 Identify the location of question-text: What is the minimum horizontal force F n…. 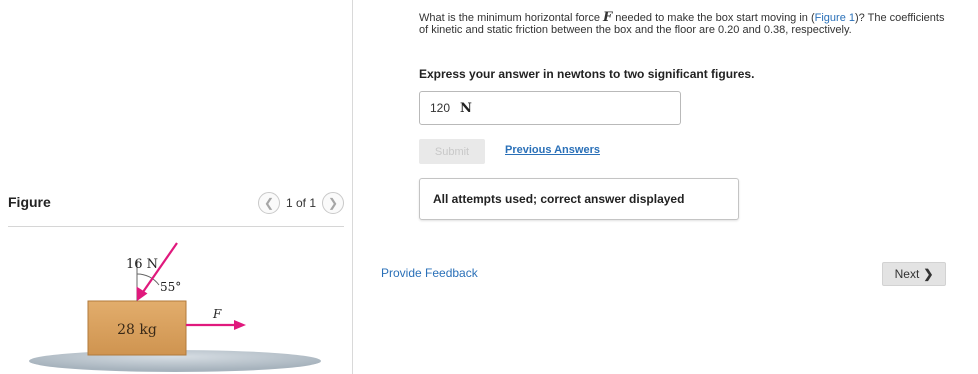
(683, 23).